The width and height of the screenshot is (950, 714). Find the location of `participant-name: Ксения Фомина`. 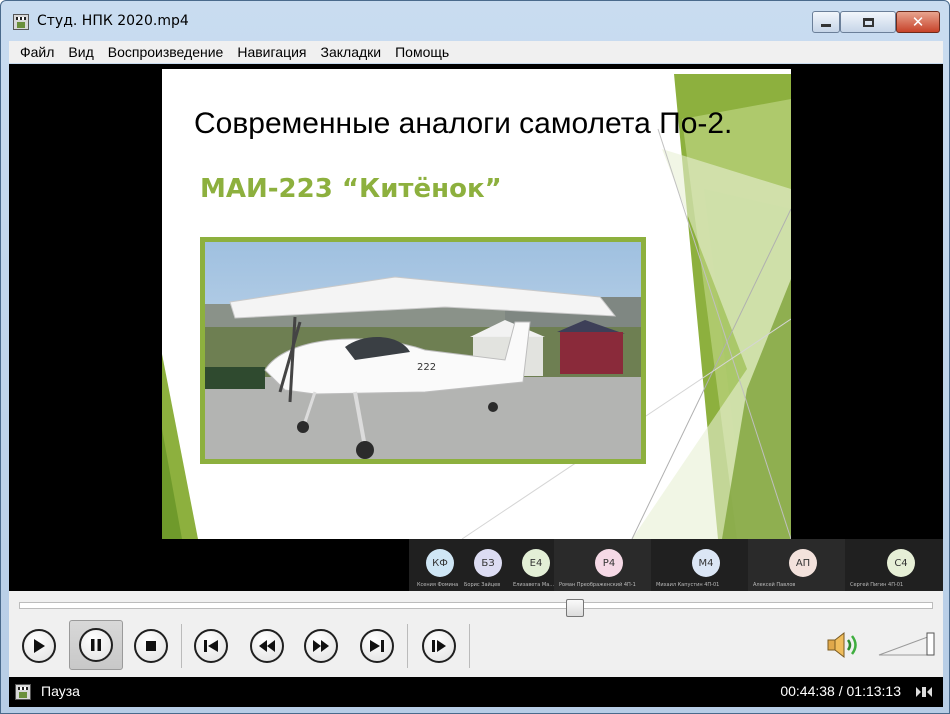

participant-name: Ксения Фомина is located at coordinates (438, 585).